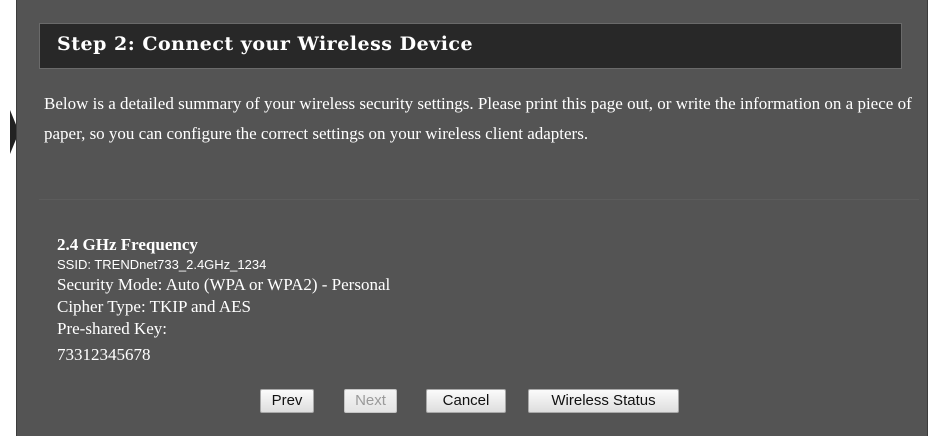 This screenshot has width=933, height=436. What do you see at coordinates (466, 401) in the screenshot?
I see `cancel-button: Cancel` at bounding box center [466, 401].